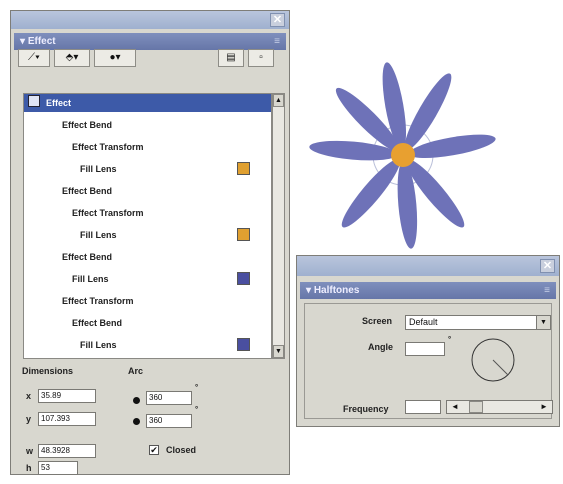 This screenshot has width=563, height=484. I want to click on arc-end-field: 360, so click(169, 421).